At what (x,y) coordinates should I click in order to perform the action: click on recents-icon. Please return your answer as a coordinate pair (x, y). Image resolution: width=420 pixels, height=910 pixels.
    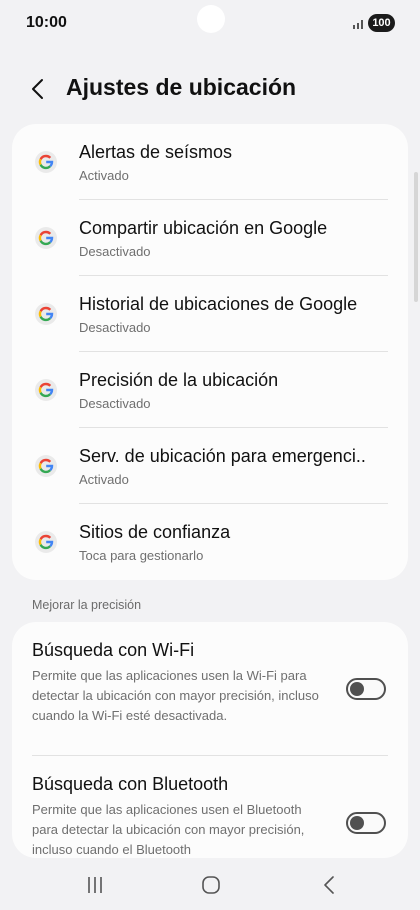
    Looking at the image, I should click on (95, 885).